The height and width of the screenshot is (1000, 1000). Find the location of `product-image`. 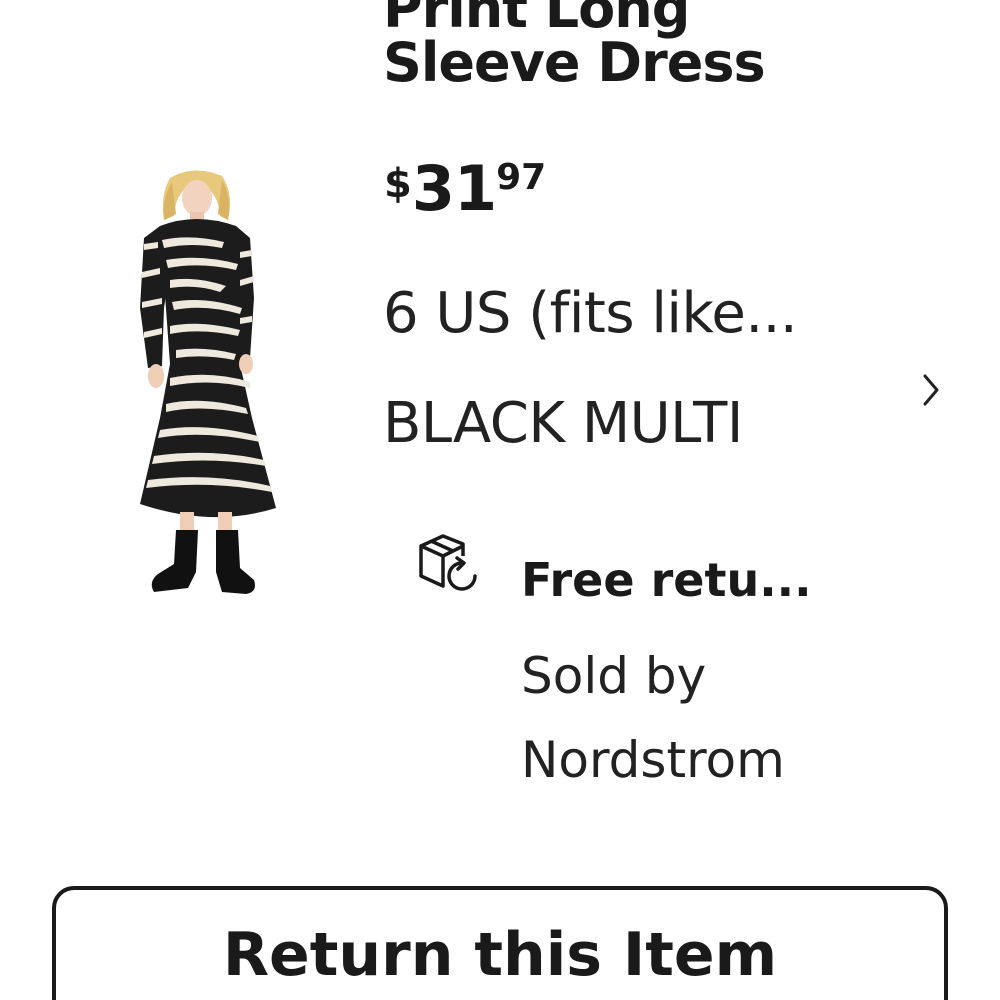

product-image is located at coordinates (200, 388).